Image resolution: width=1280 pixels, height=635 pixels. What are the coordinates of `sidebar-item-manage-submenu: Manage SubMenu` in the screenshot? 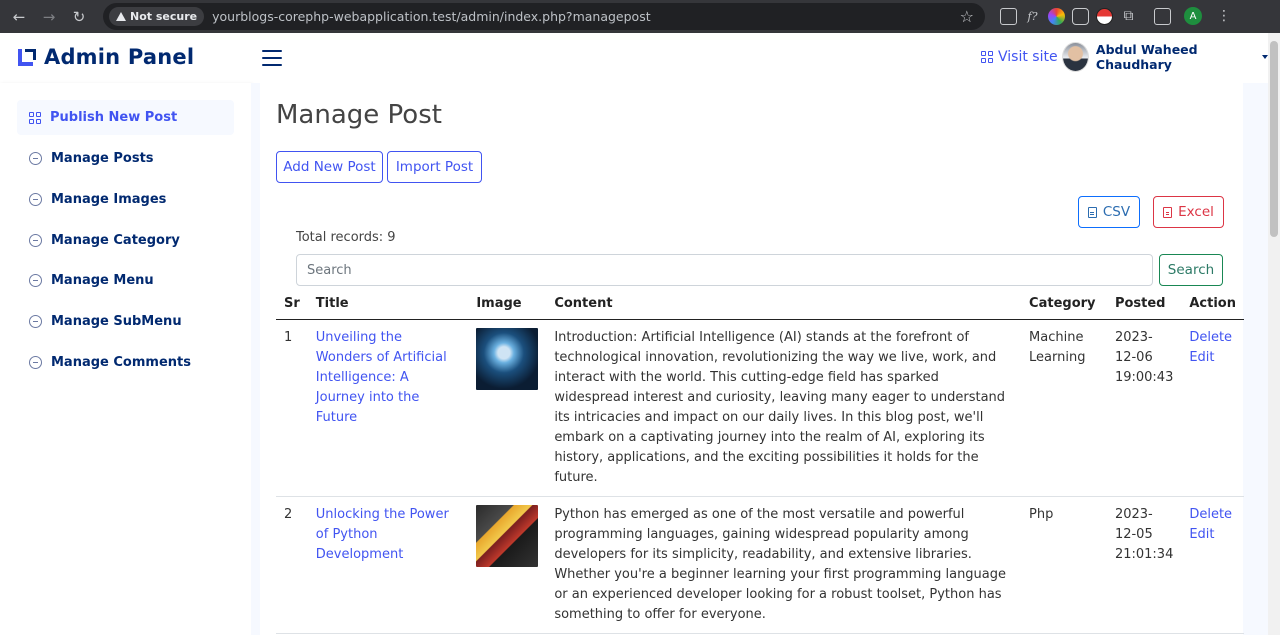 It's located at (125, 321).